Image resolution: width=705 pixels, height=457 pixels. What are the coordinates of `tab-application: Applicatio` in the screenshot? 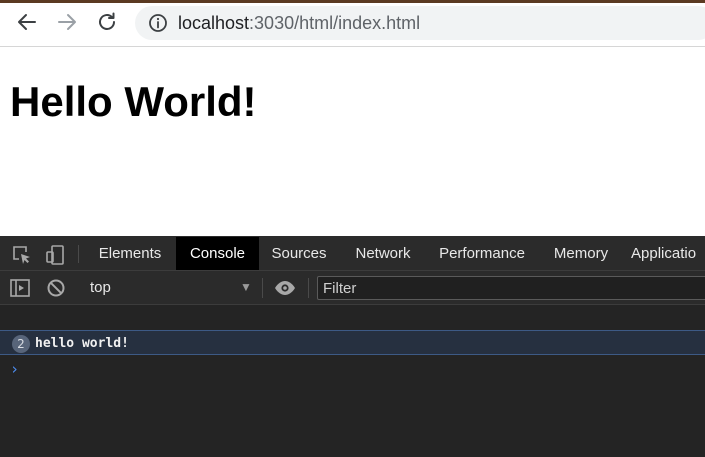 It's located at (668, 253).